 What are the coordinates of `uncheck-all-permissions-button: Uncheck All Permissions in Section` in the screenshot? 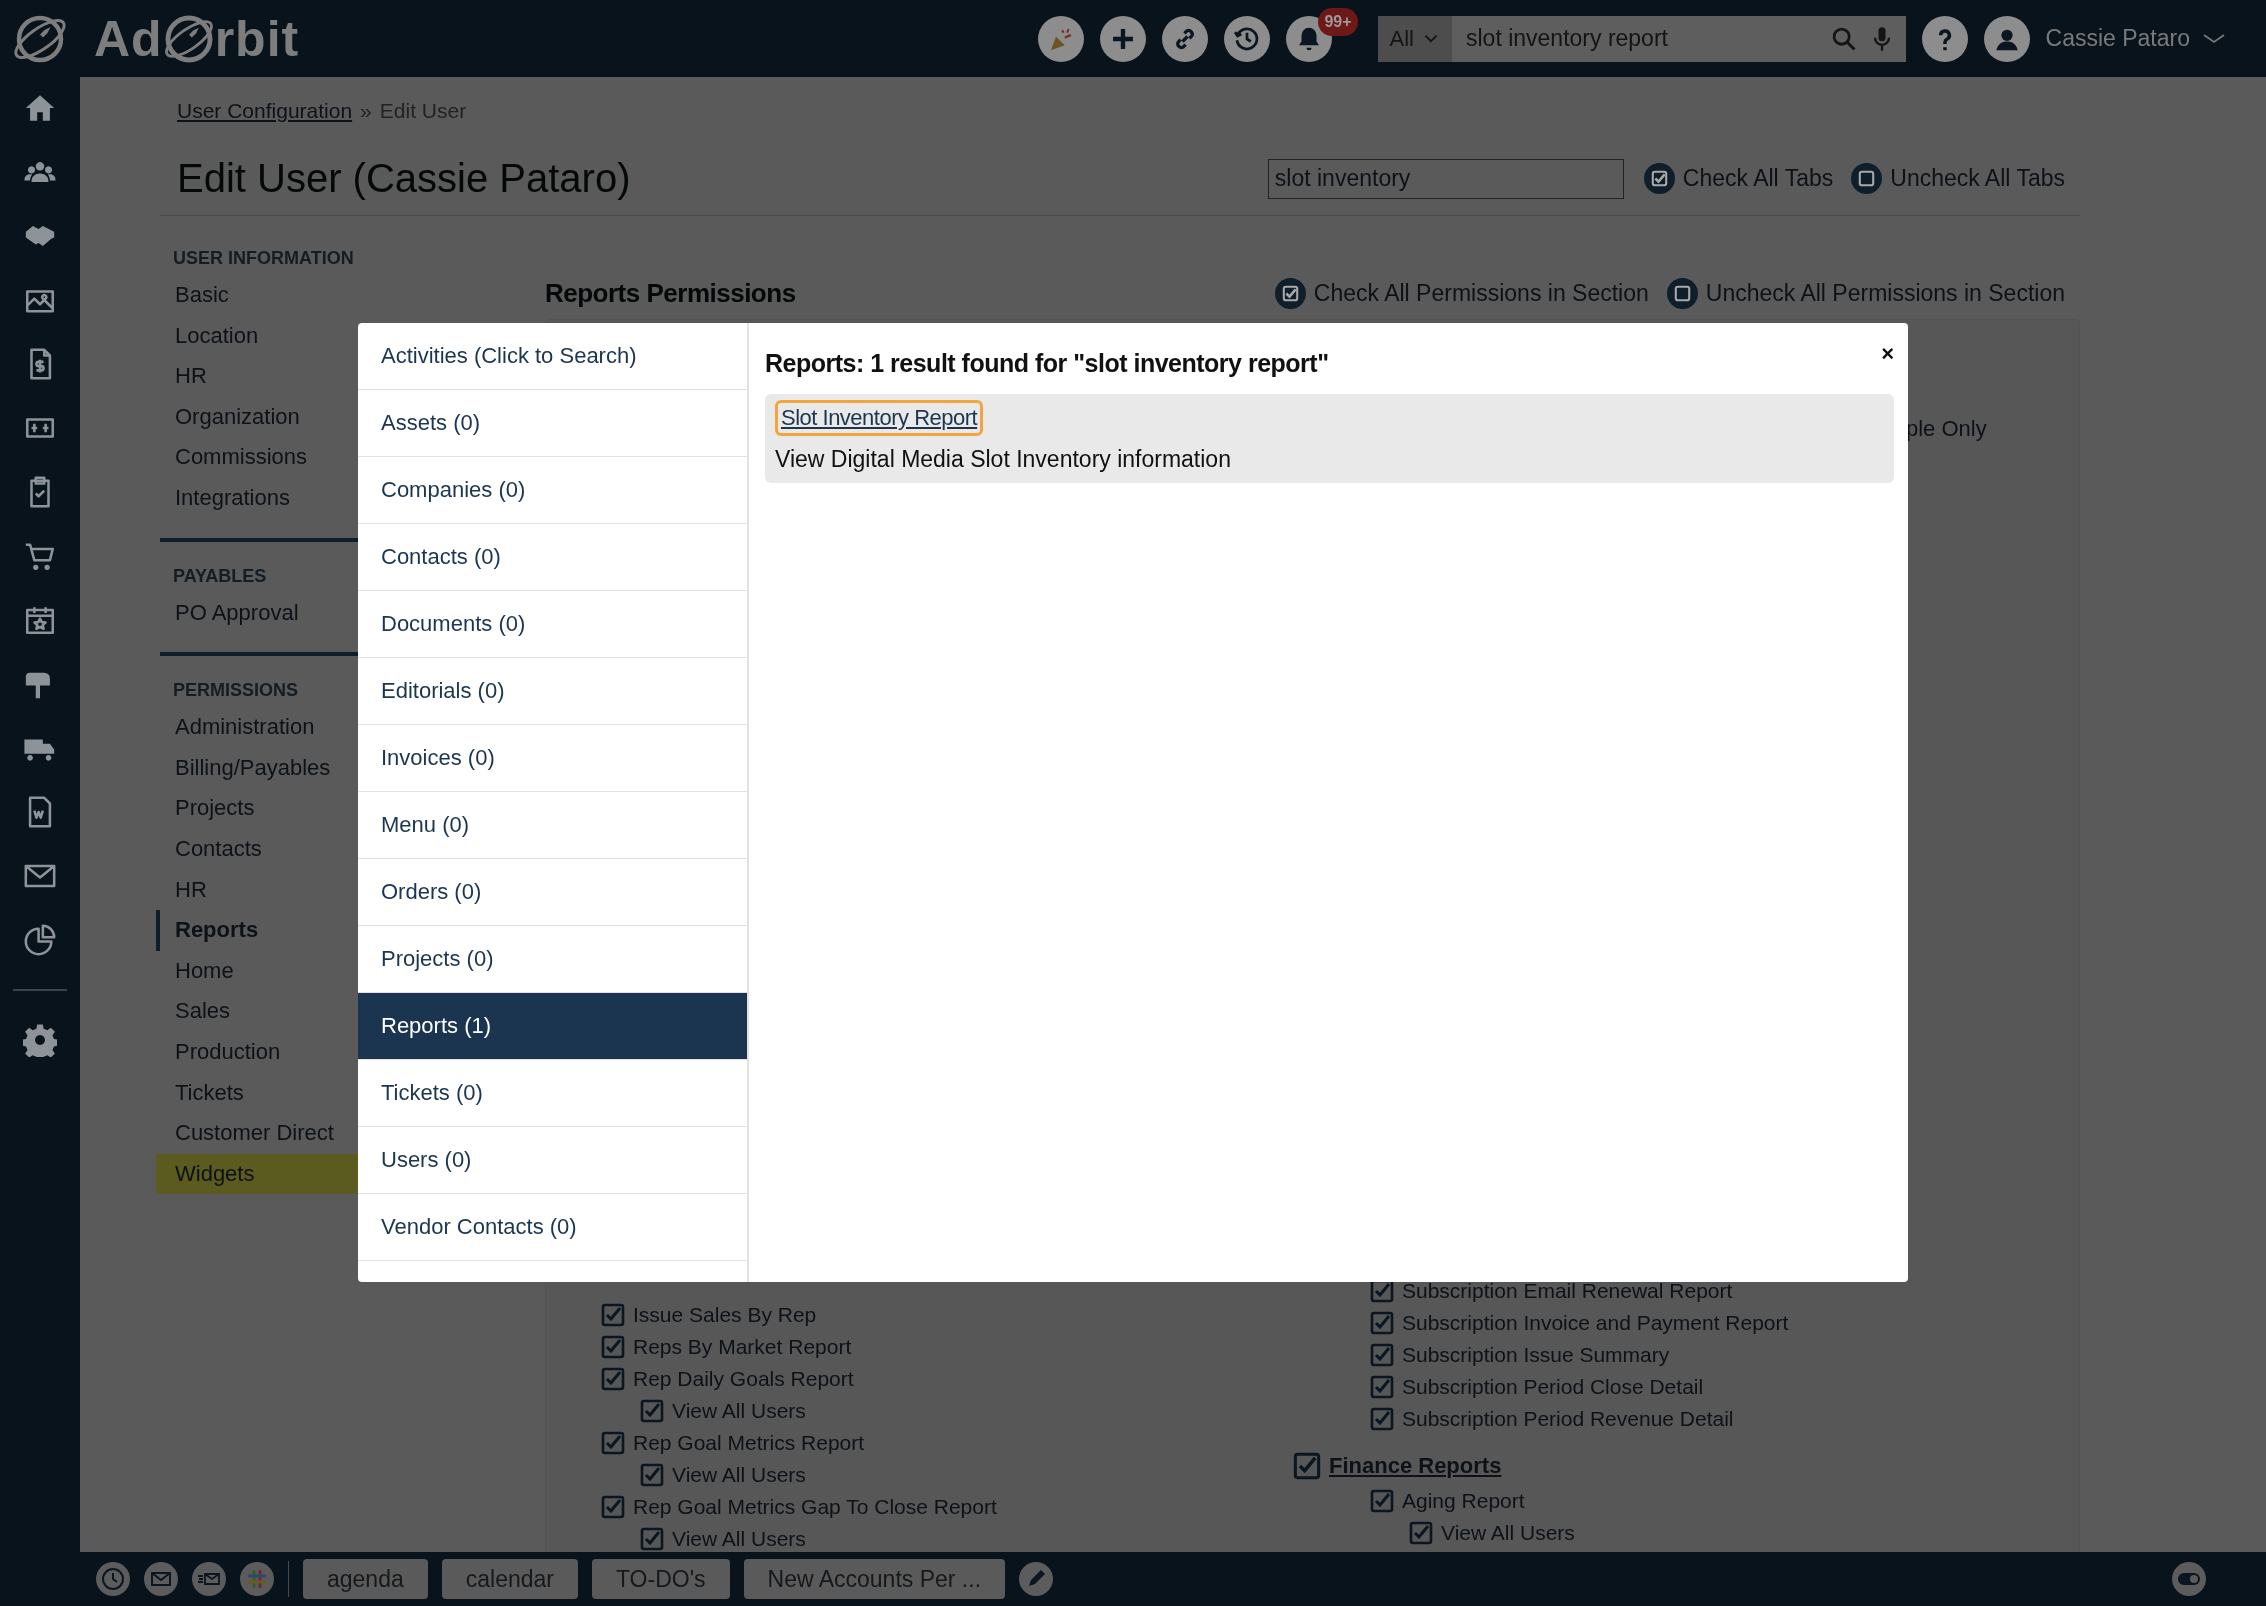 It's located at (1865, 293).